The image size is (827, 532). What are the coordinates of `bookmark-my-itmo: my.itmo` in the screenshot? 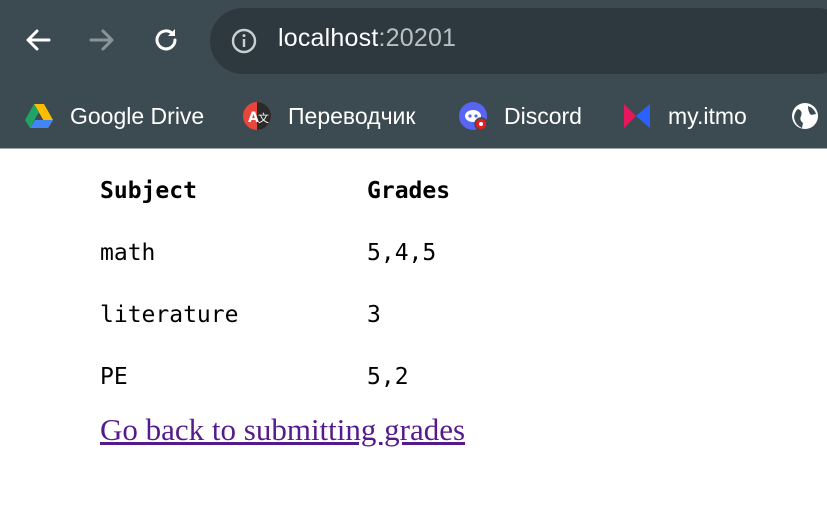 It's located at (684, 116).